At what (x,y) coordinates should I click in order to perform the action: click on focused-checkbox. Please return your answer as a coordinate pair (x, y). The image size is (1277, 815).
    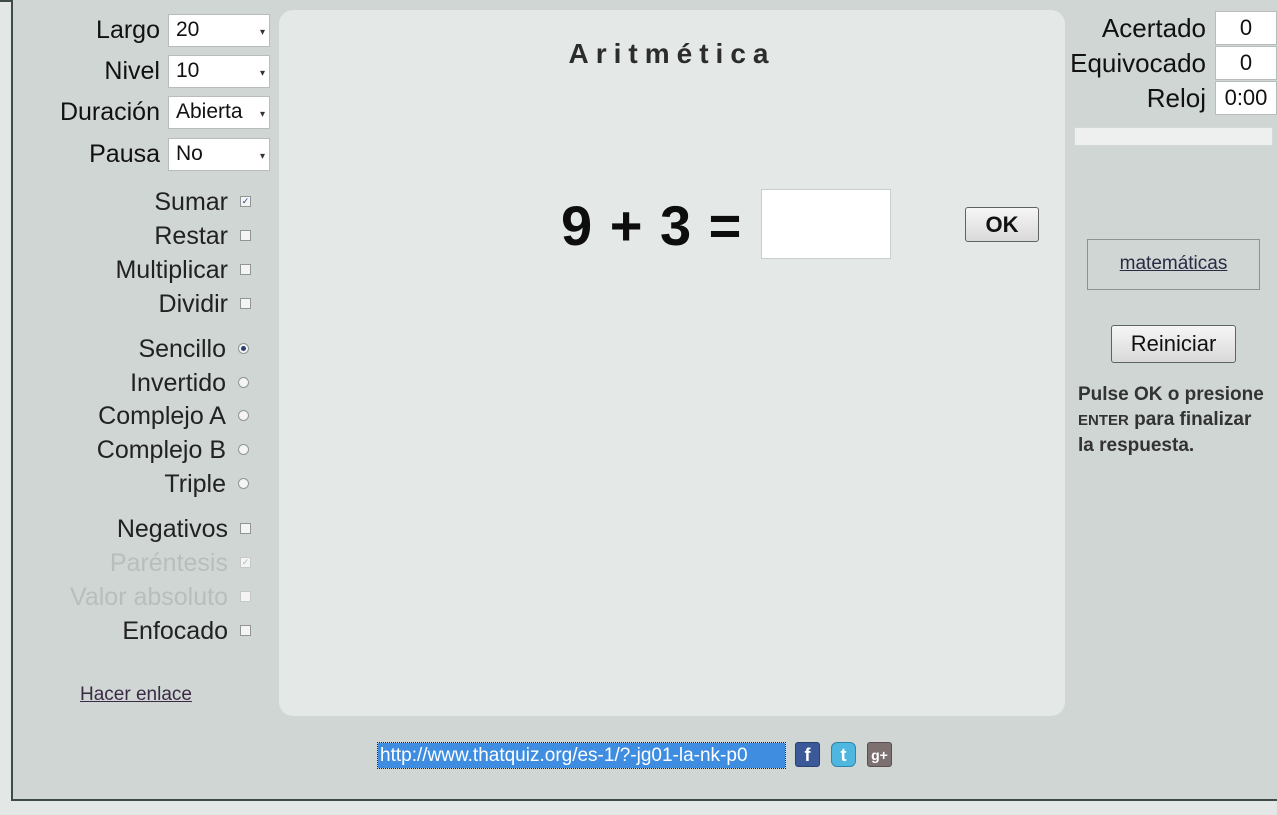
    Looking at the image, I should click on (245, 630).